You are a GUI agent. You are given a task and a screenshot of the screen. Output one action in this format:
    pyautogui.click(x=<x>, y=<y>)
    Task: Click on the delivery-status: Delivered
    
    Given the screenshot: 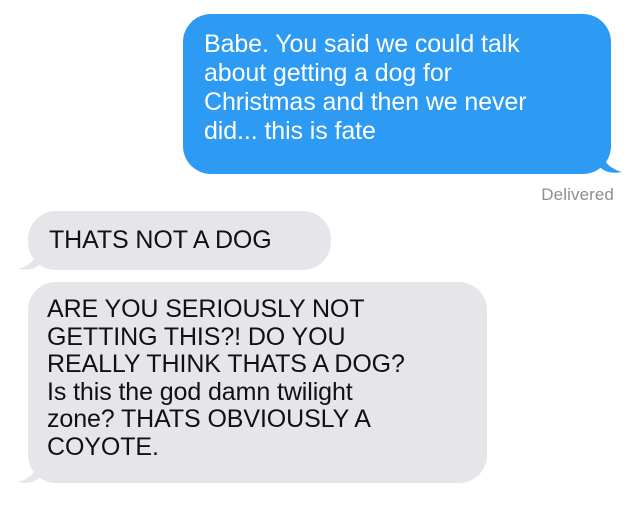 What is the action you would take?
    pyautogui.click(x=577, y=194)
    